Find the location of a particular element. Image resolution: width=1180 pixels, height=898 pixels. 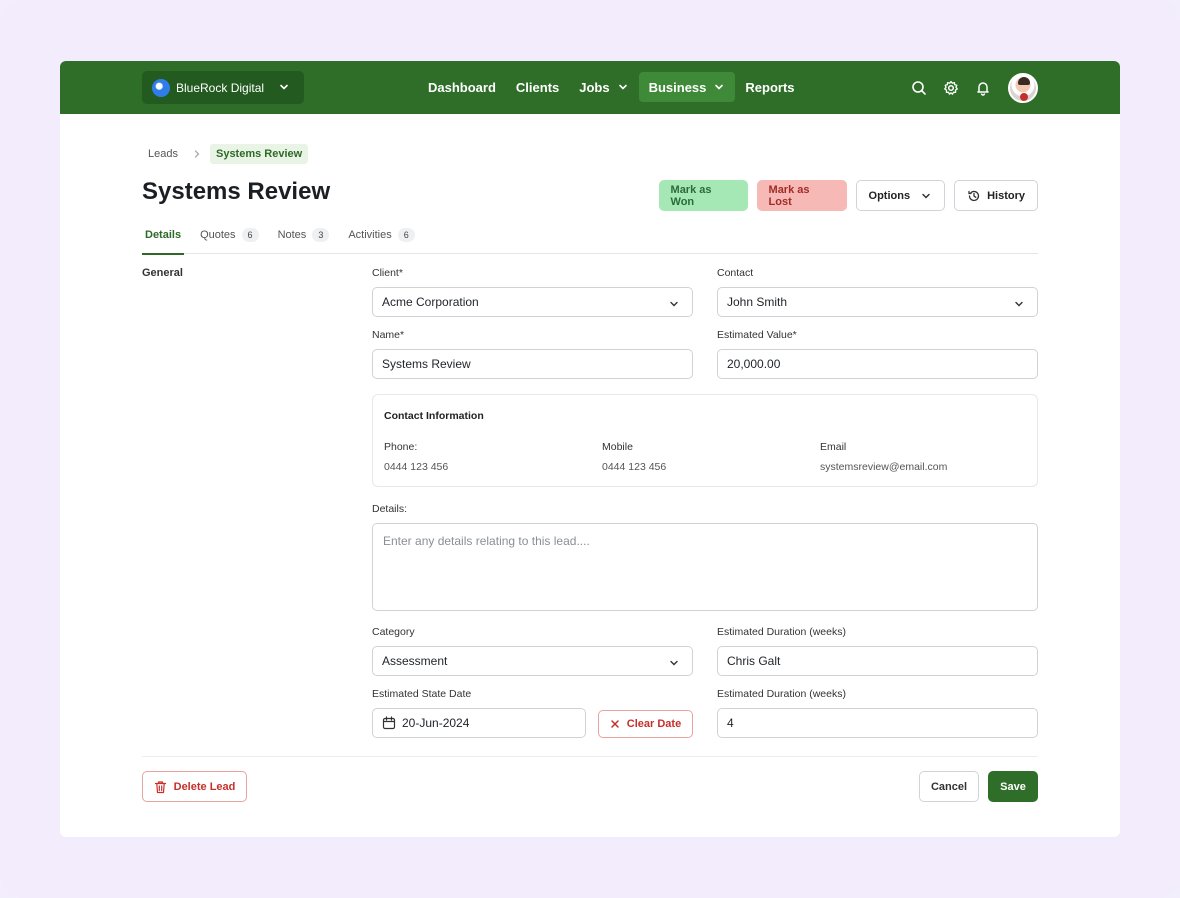

nav-dashboard-label: Dashboard is located at coordinates (462, 87).